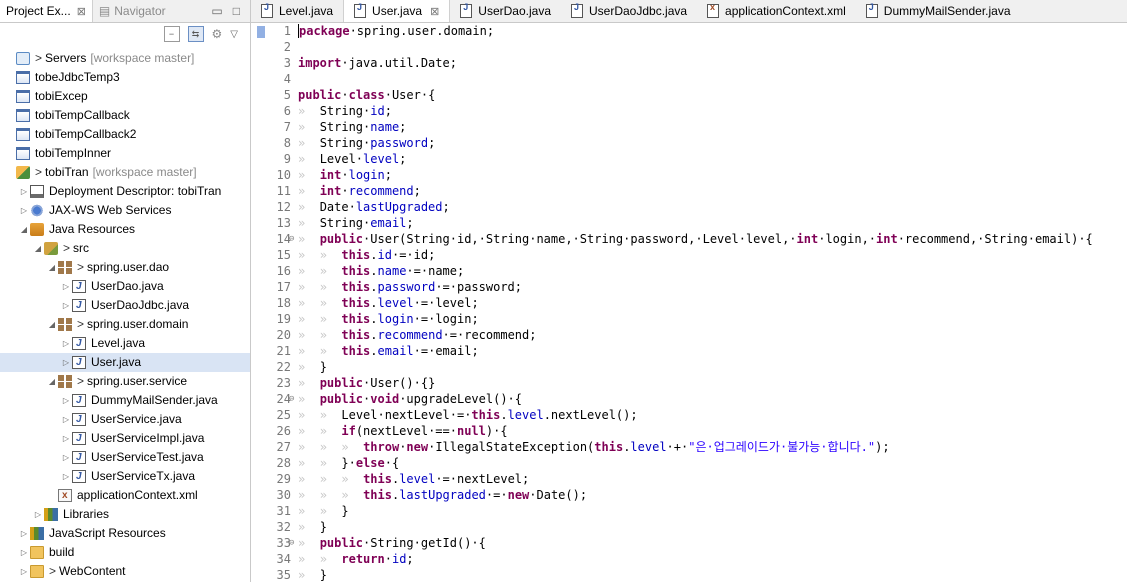  I want to click on tree-item: ▷ UserDao.java, so click(125, 286).